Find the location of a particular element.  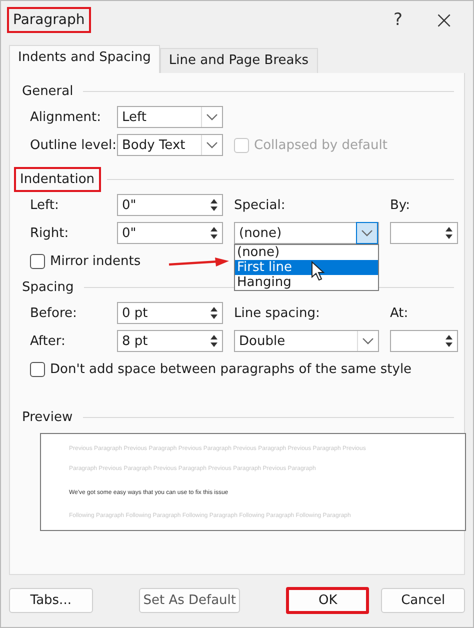

dropdown-field: Left is located at coordinates (170, 117).